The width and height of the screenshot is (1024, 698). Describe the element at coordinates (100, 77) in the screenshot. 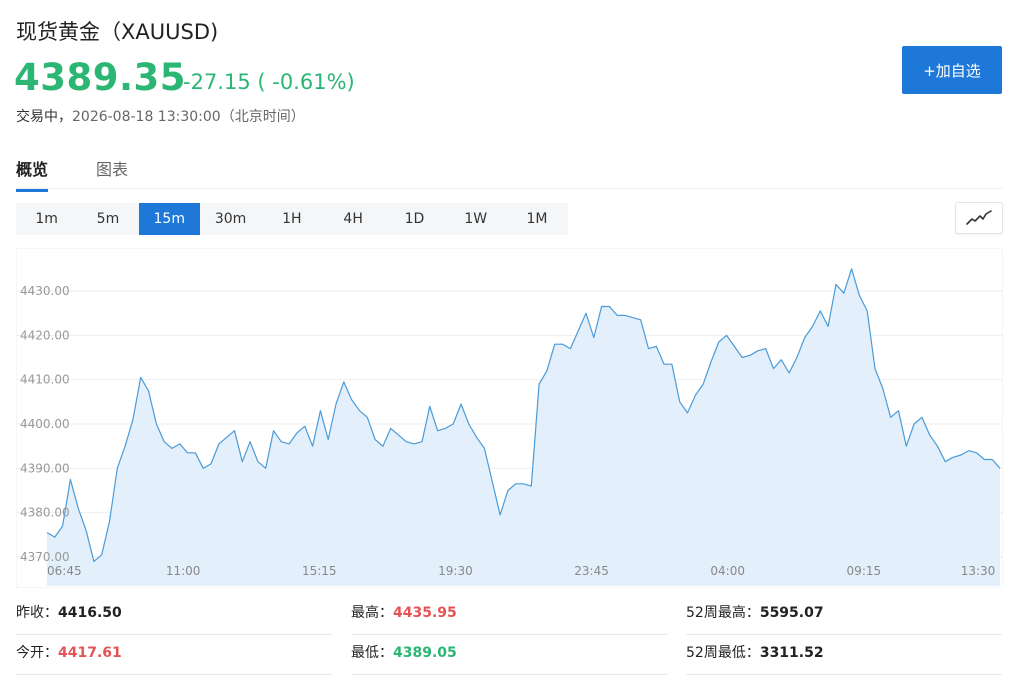

I see `current-price: 4389.35` at that location.